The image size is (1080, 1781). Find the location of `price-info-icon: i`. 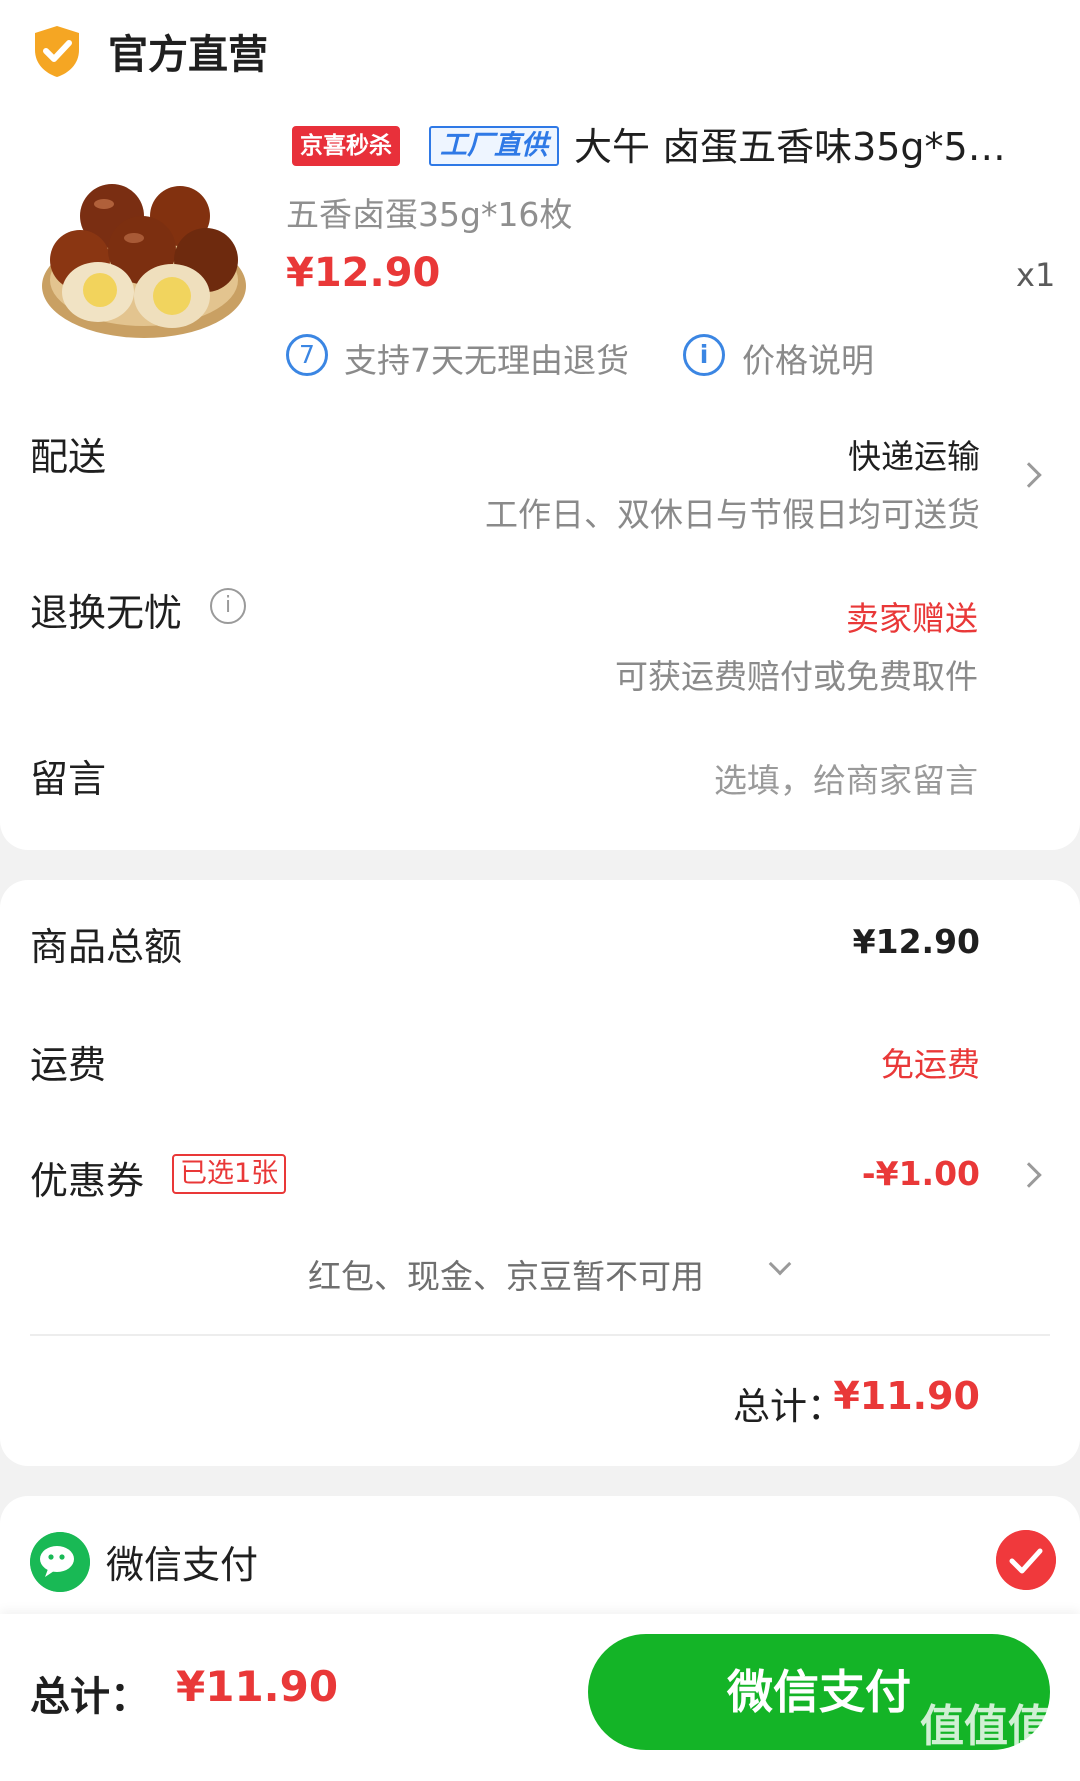

price-info-icon: i is located at coordinates (704, 355).